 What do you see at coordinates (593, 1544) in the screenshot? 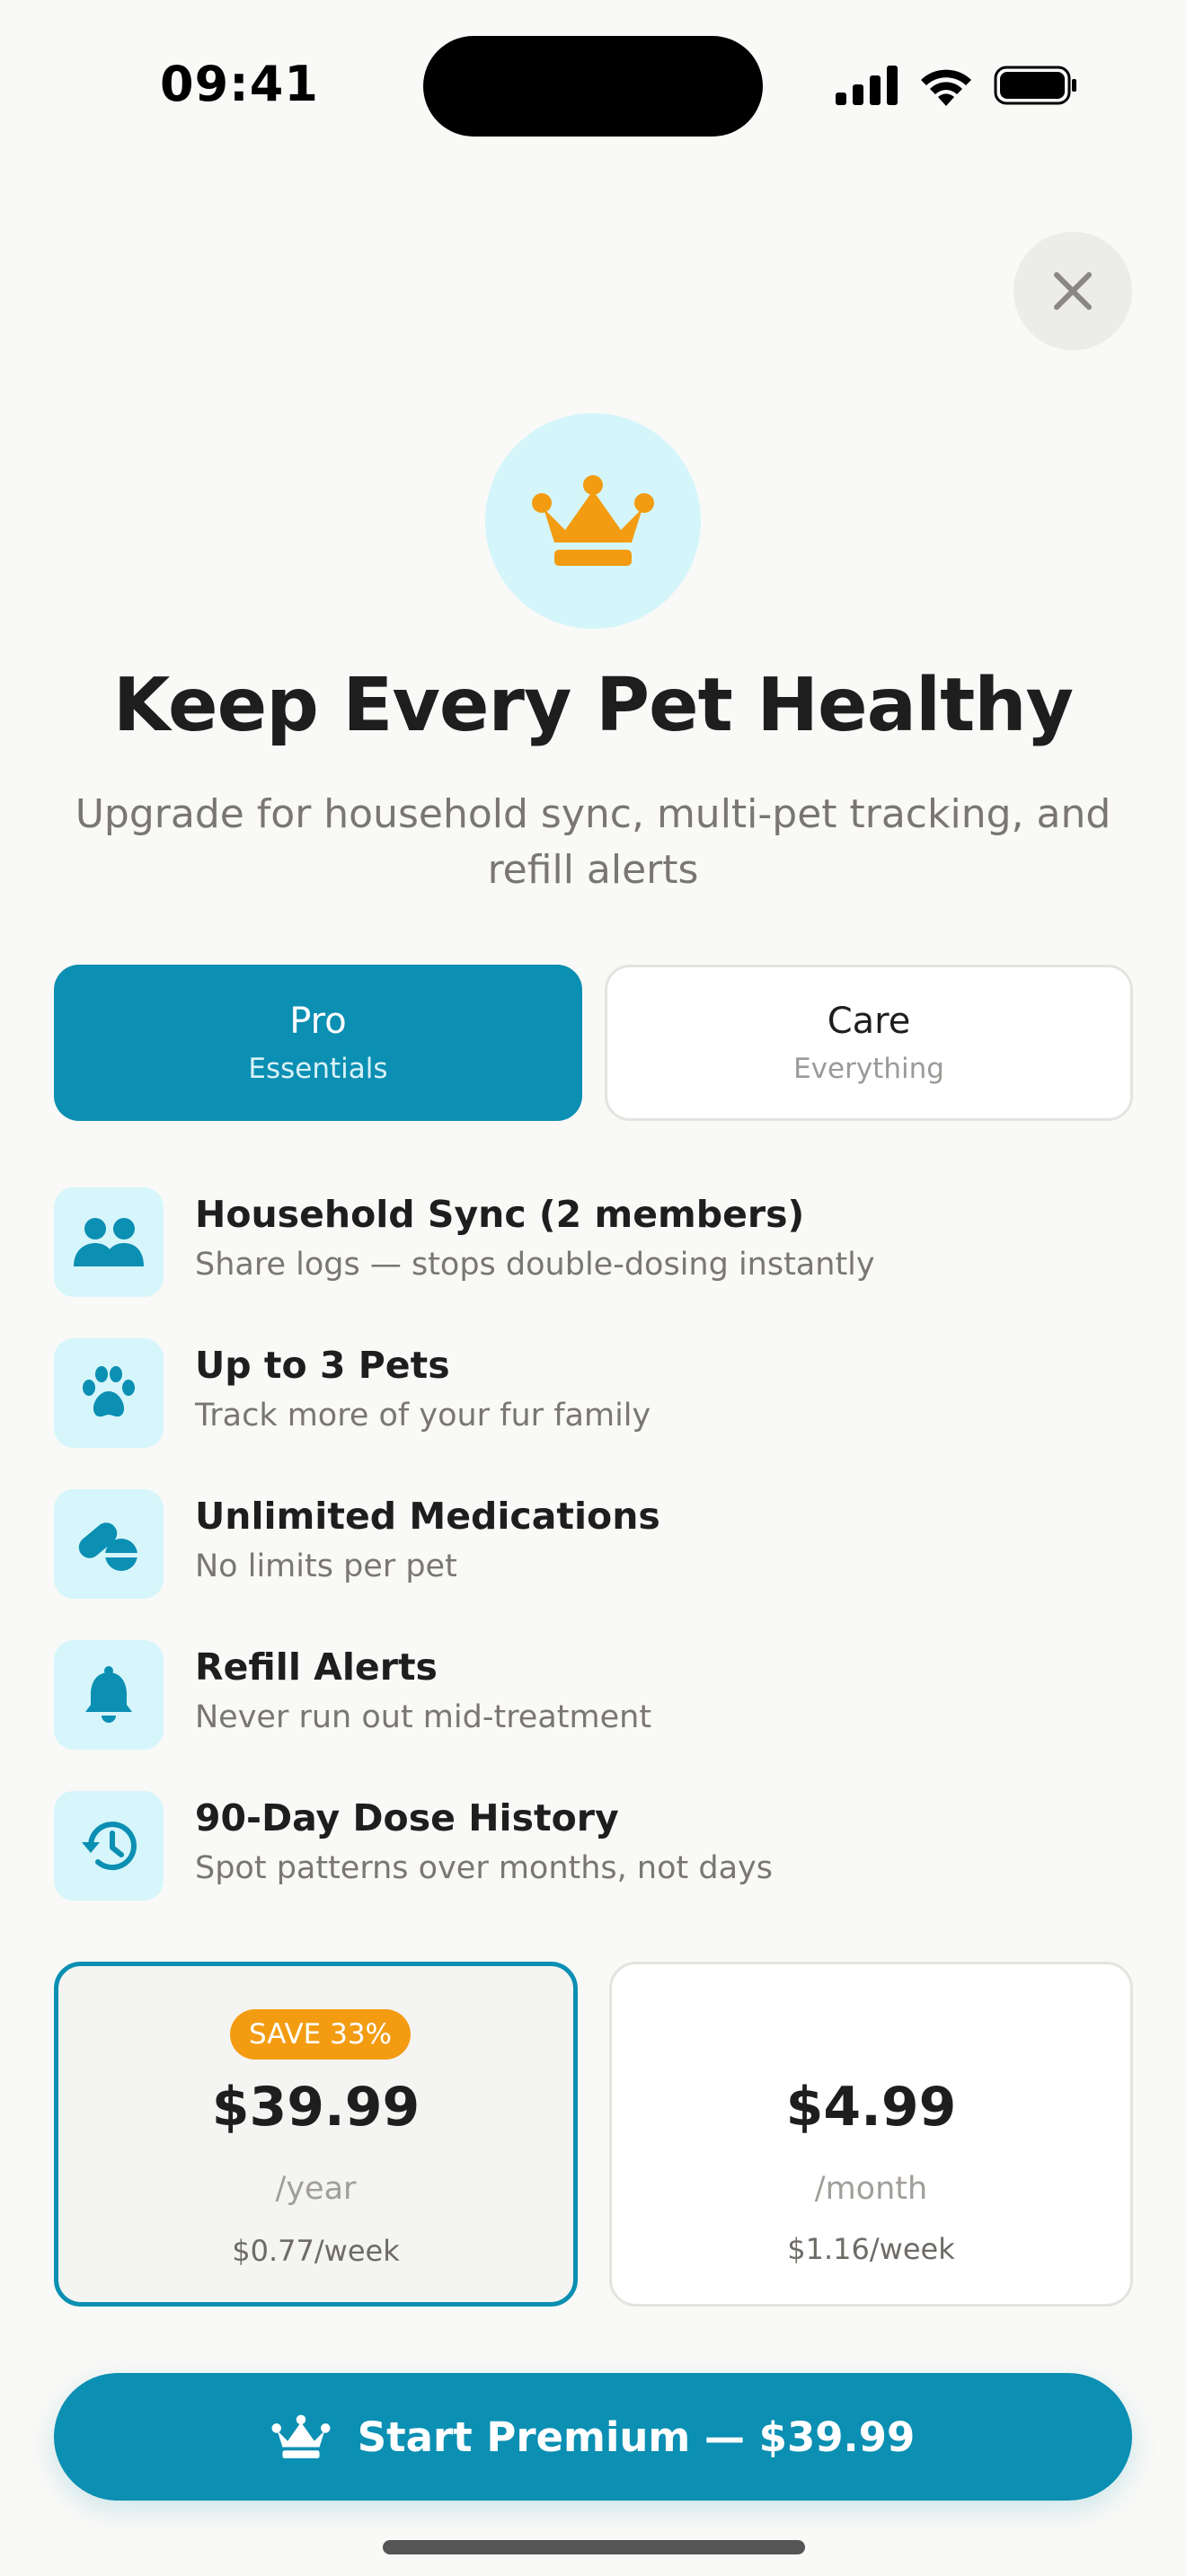
I see `feature-medications: Unlimited Medications No limits per pet` at bounding box center [593, 1544].